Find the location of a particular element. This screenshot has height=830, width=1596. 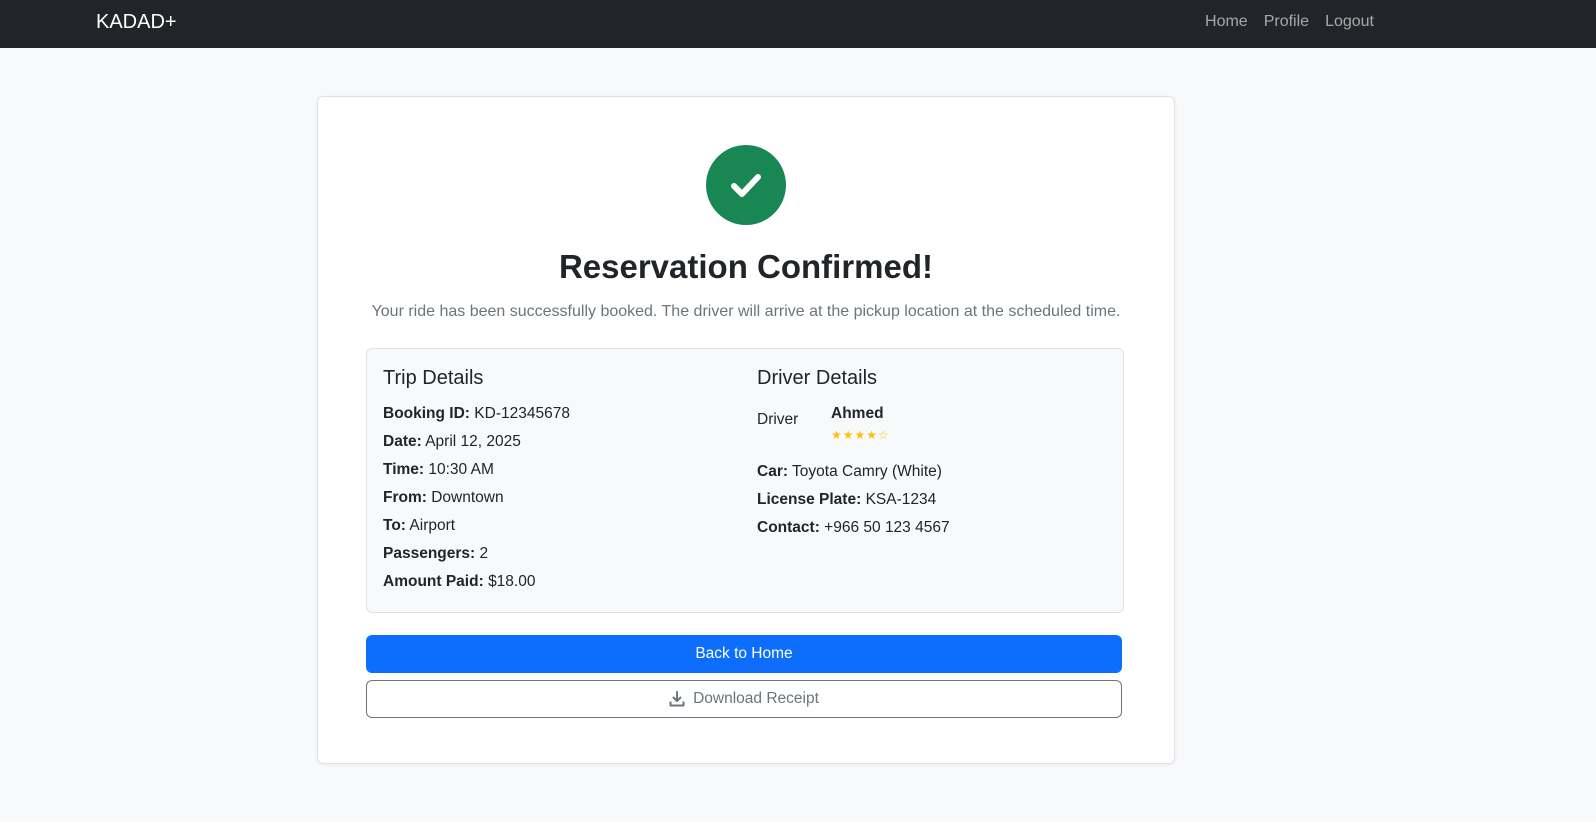

back-to-home-button: Back to Home is located at coordinates (744, 654).